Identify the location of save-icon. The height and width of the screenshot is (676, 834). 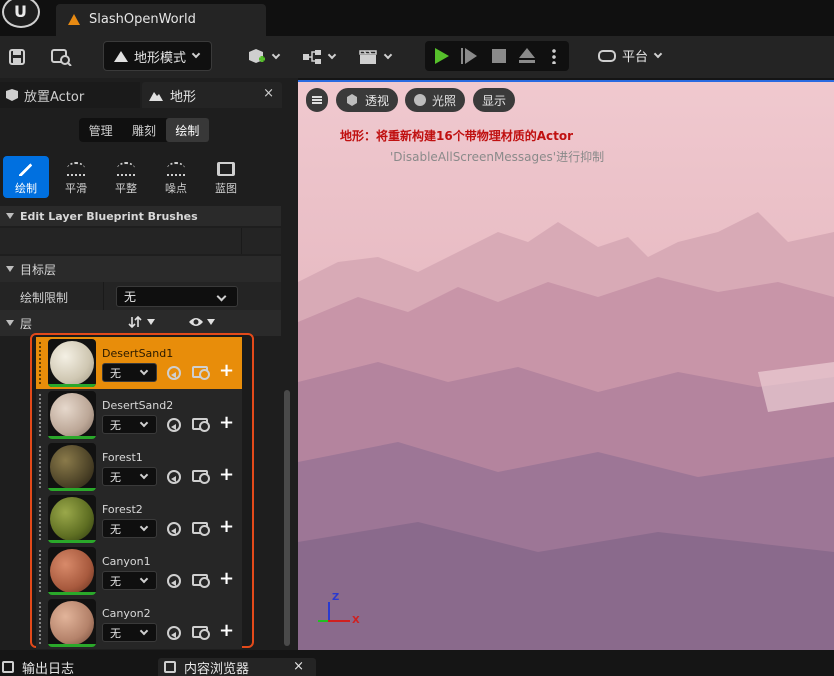
(17, 57).